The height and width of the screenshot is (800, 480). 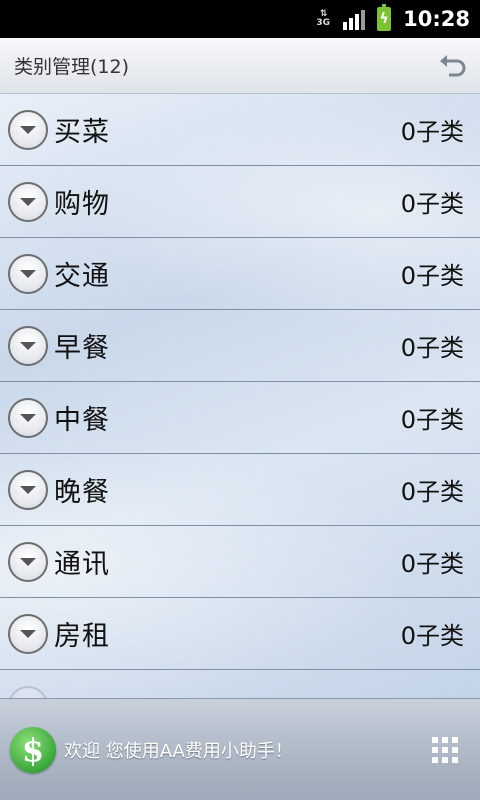 I want to click on list-item-partial, so click(x=240, y=684).